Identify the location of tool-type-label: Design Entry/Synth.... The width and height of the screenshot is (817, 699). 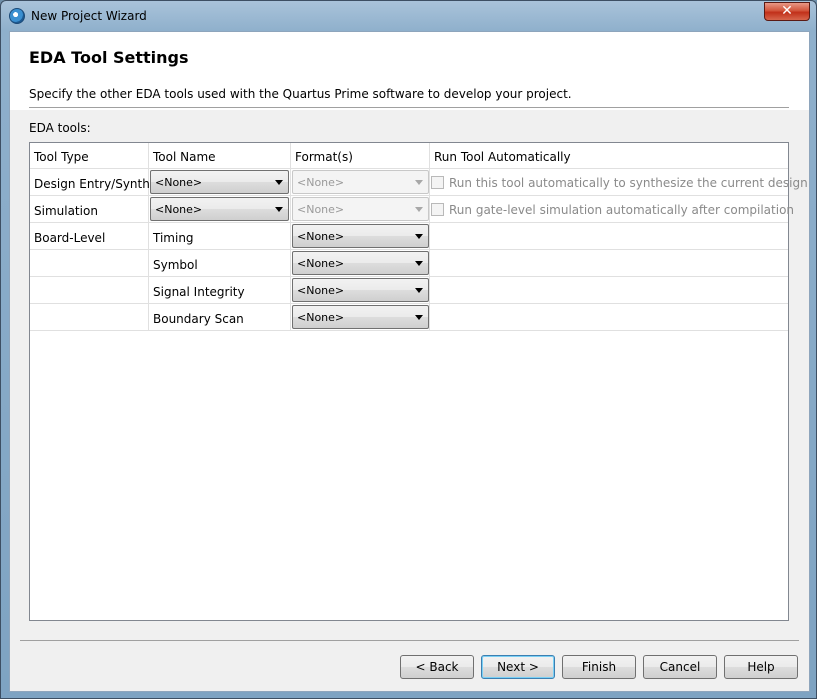
(98, 184).